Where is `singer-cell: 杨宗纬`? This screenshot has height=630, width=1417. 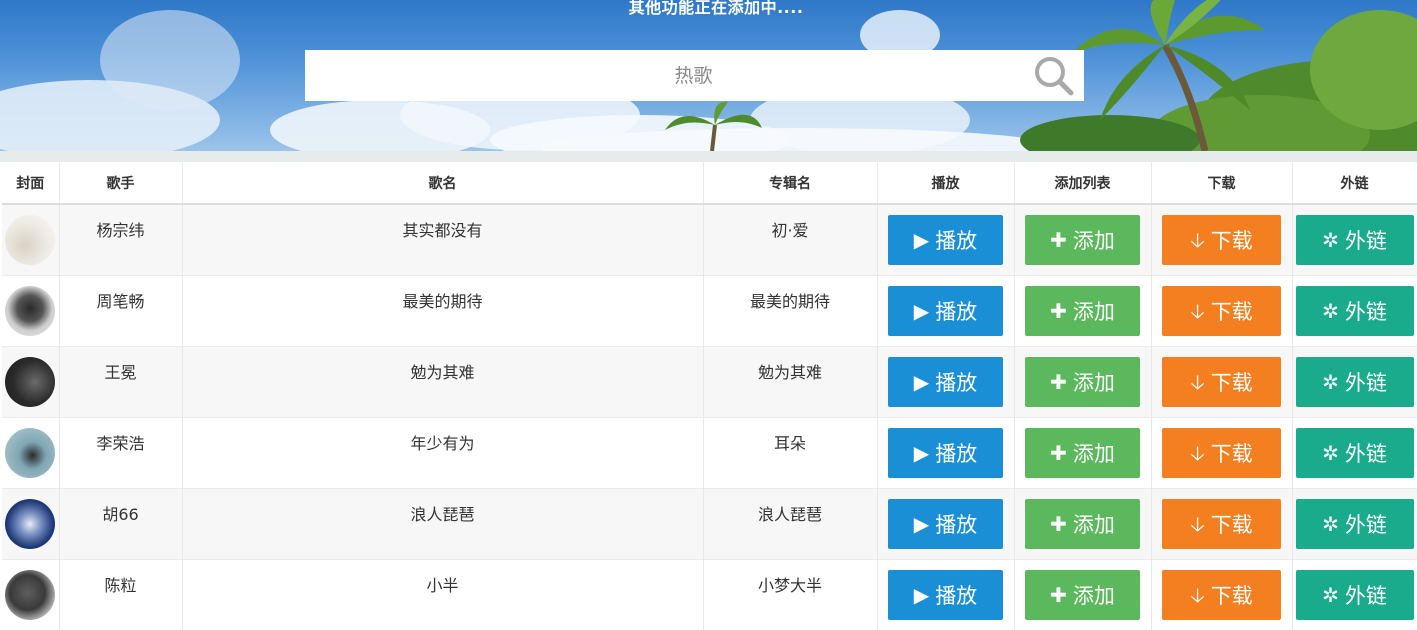
singer-cell: 杨宗纬 is located at coordinates (121, 239).